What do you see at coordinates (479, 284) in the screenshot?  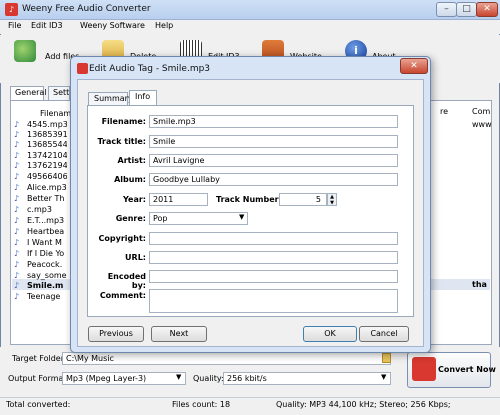 I see `selected-row-cell: tha` at bounding box center [479, 284].